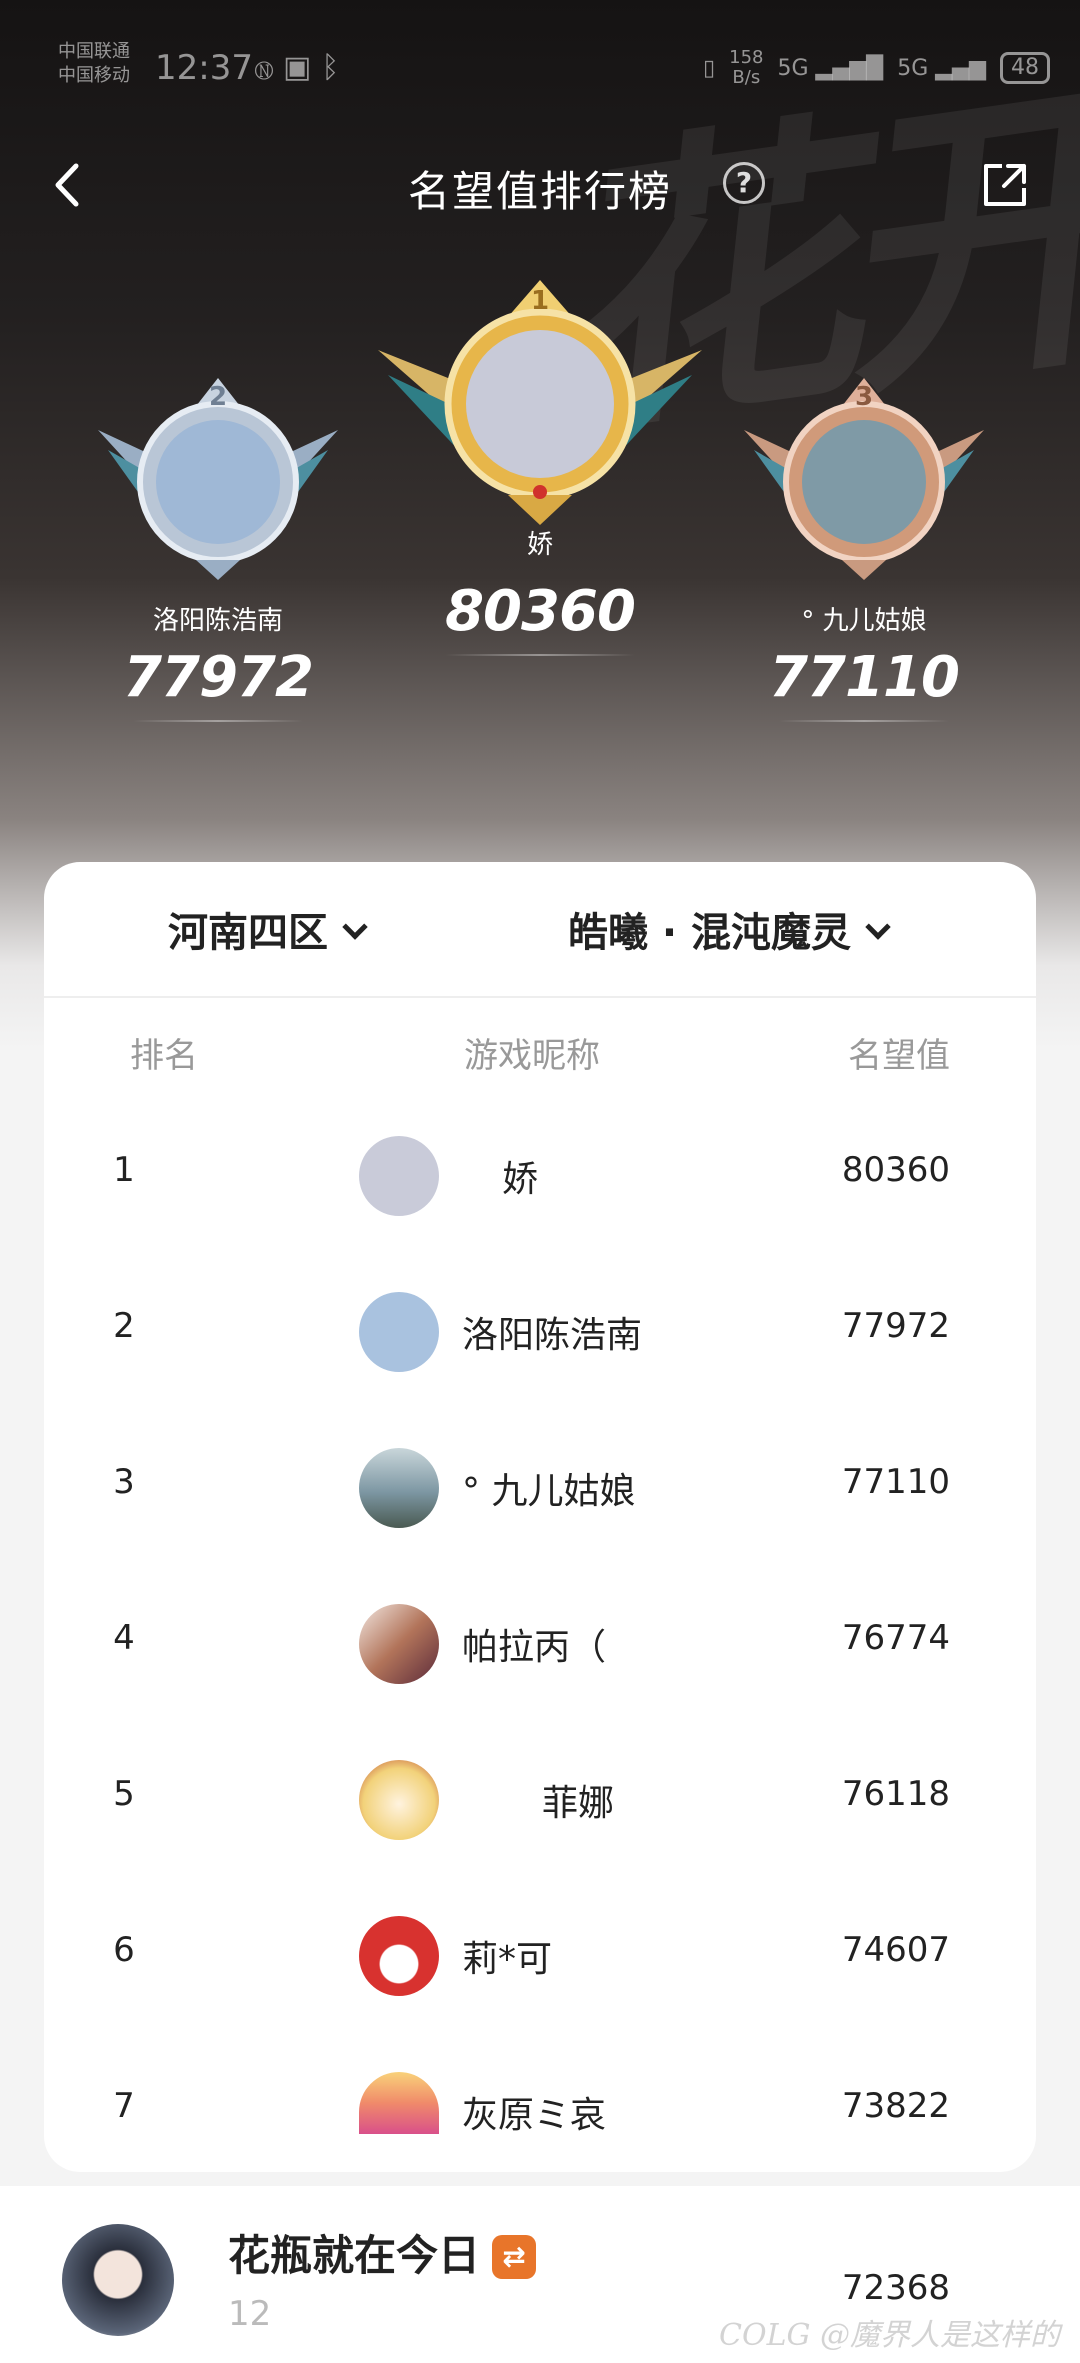  I want to click on podium-rank: 1, so click(540, 301).